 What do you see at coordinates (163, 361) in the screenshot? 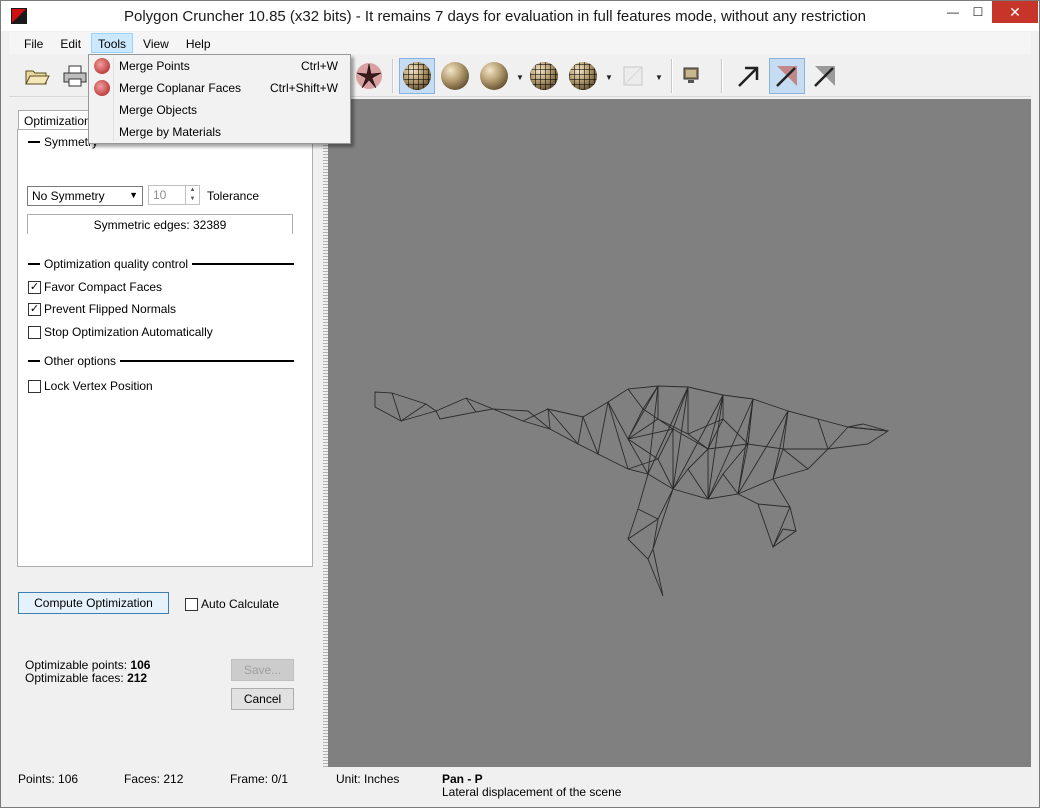
I see `other-options-group-title: Other options` at bounding box center [163, 361].